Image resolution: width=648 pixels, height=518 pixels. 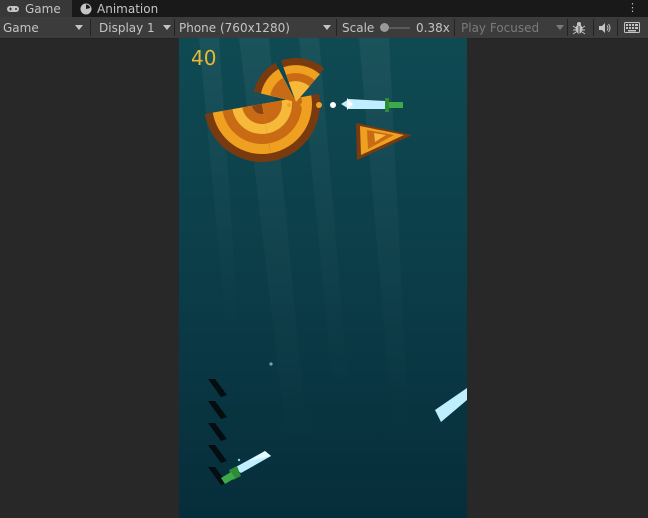 What do you see at coordinates (500, 27) in the screenshot?
I see `play-mode-select-value: Play Focused` at bounding box center [500, 27].